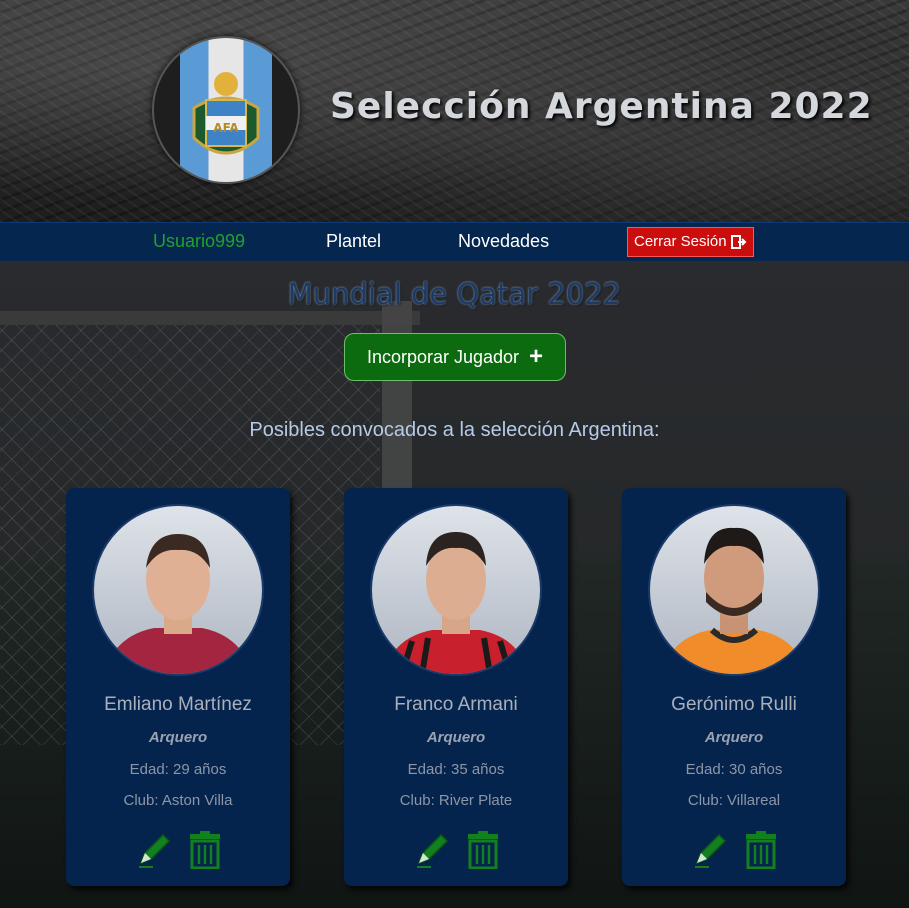 The image size is (909, 908). Describe the element at coordinates (226, 128) in the screenshot. I see `svg-text: AFA` at that location.